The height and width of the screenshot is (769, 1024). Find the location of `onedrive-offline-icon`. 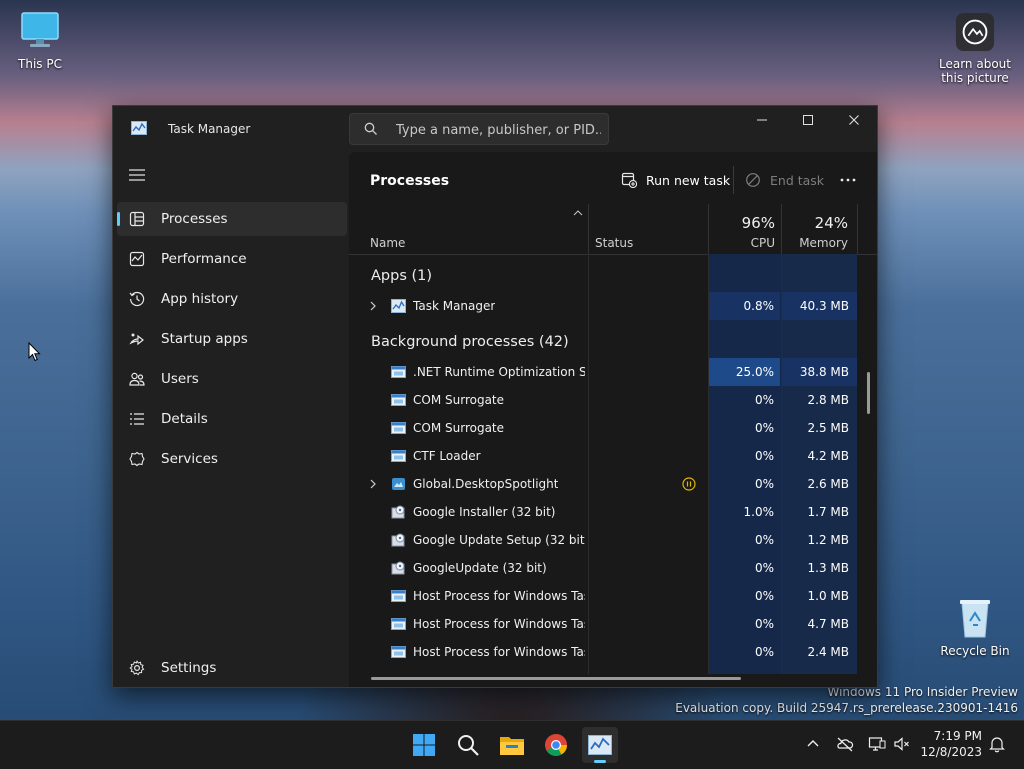

onedrive-offline-icon is located at coordinates (845, 744).